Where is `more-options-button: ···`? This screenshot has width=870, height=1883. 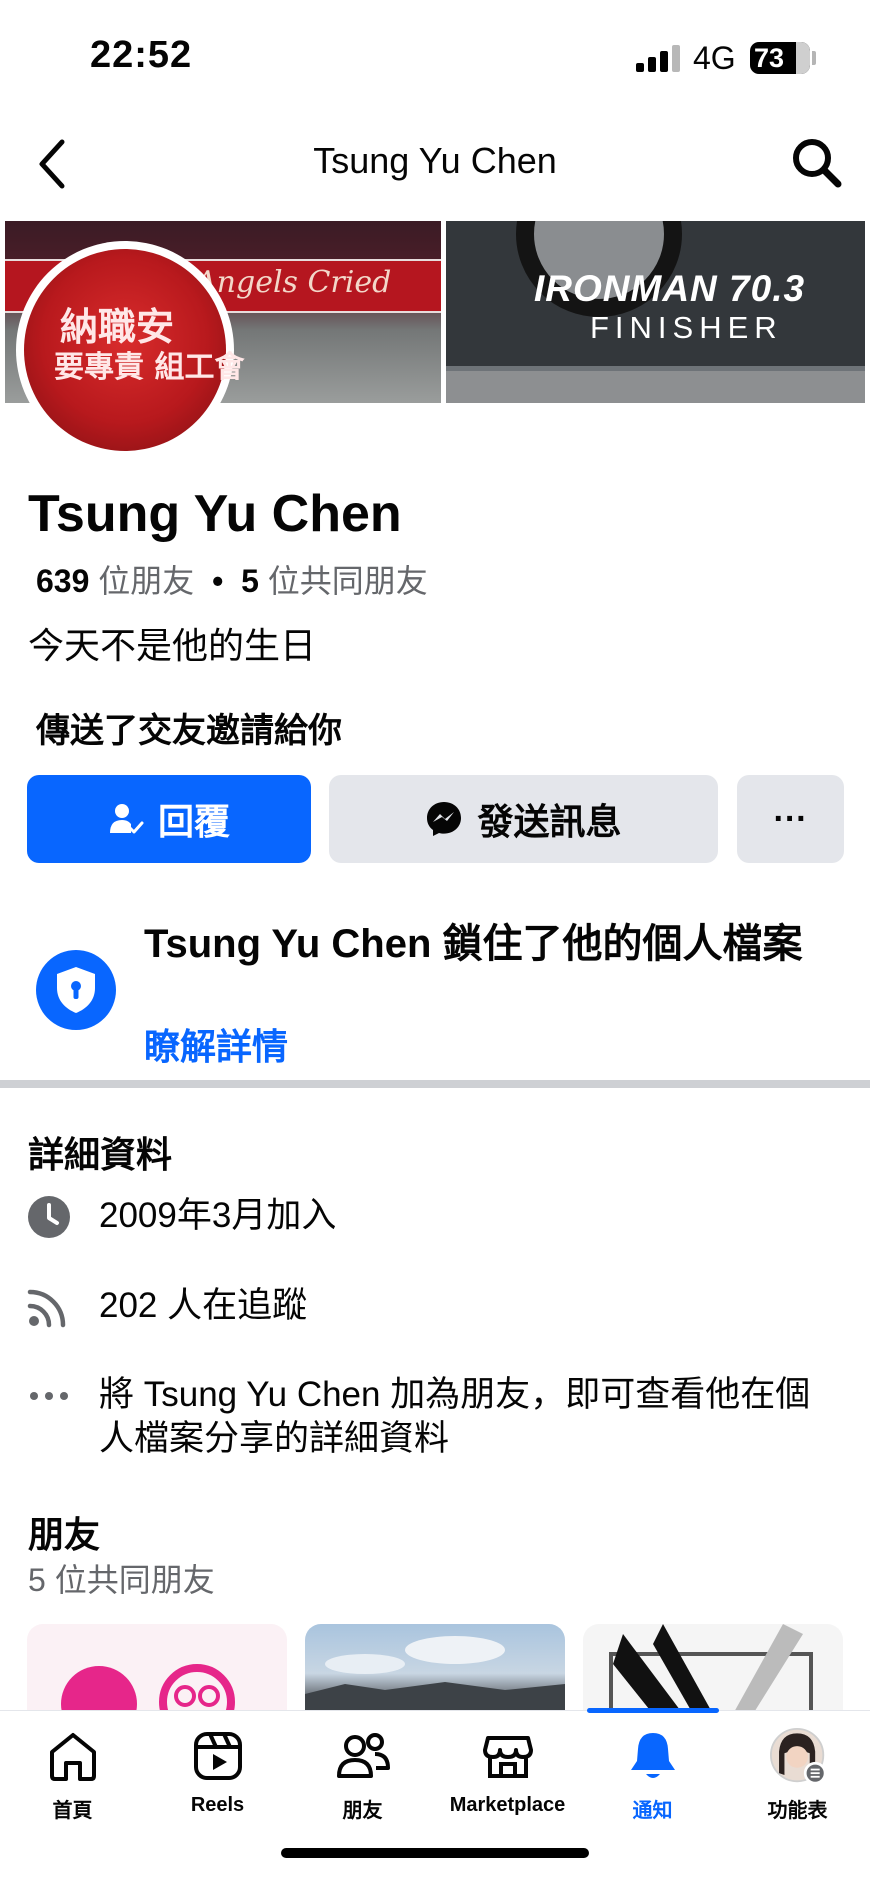 more-options-button: ··· is located at coordinates (790, 819).